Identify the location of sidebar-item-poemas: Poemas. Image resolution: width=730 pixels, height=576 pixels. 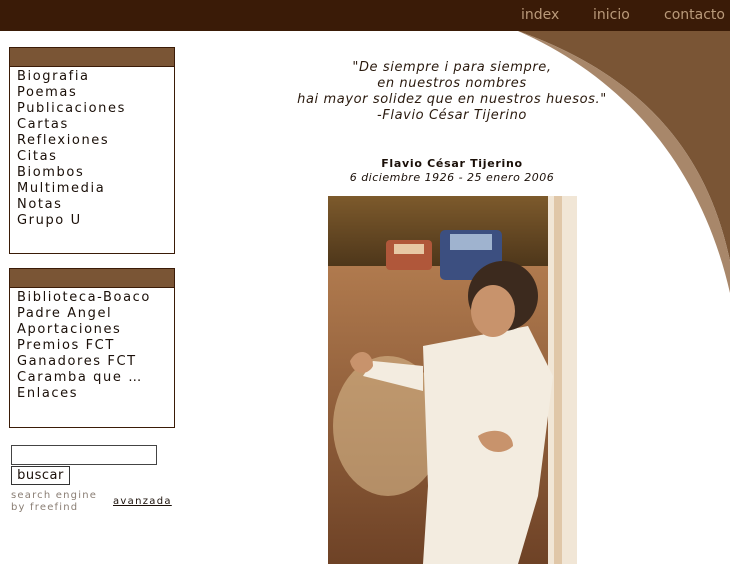
(95, 93).